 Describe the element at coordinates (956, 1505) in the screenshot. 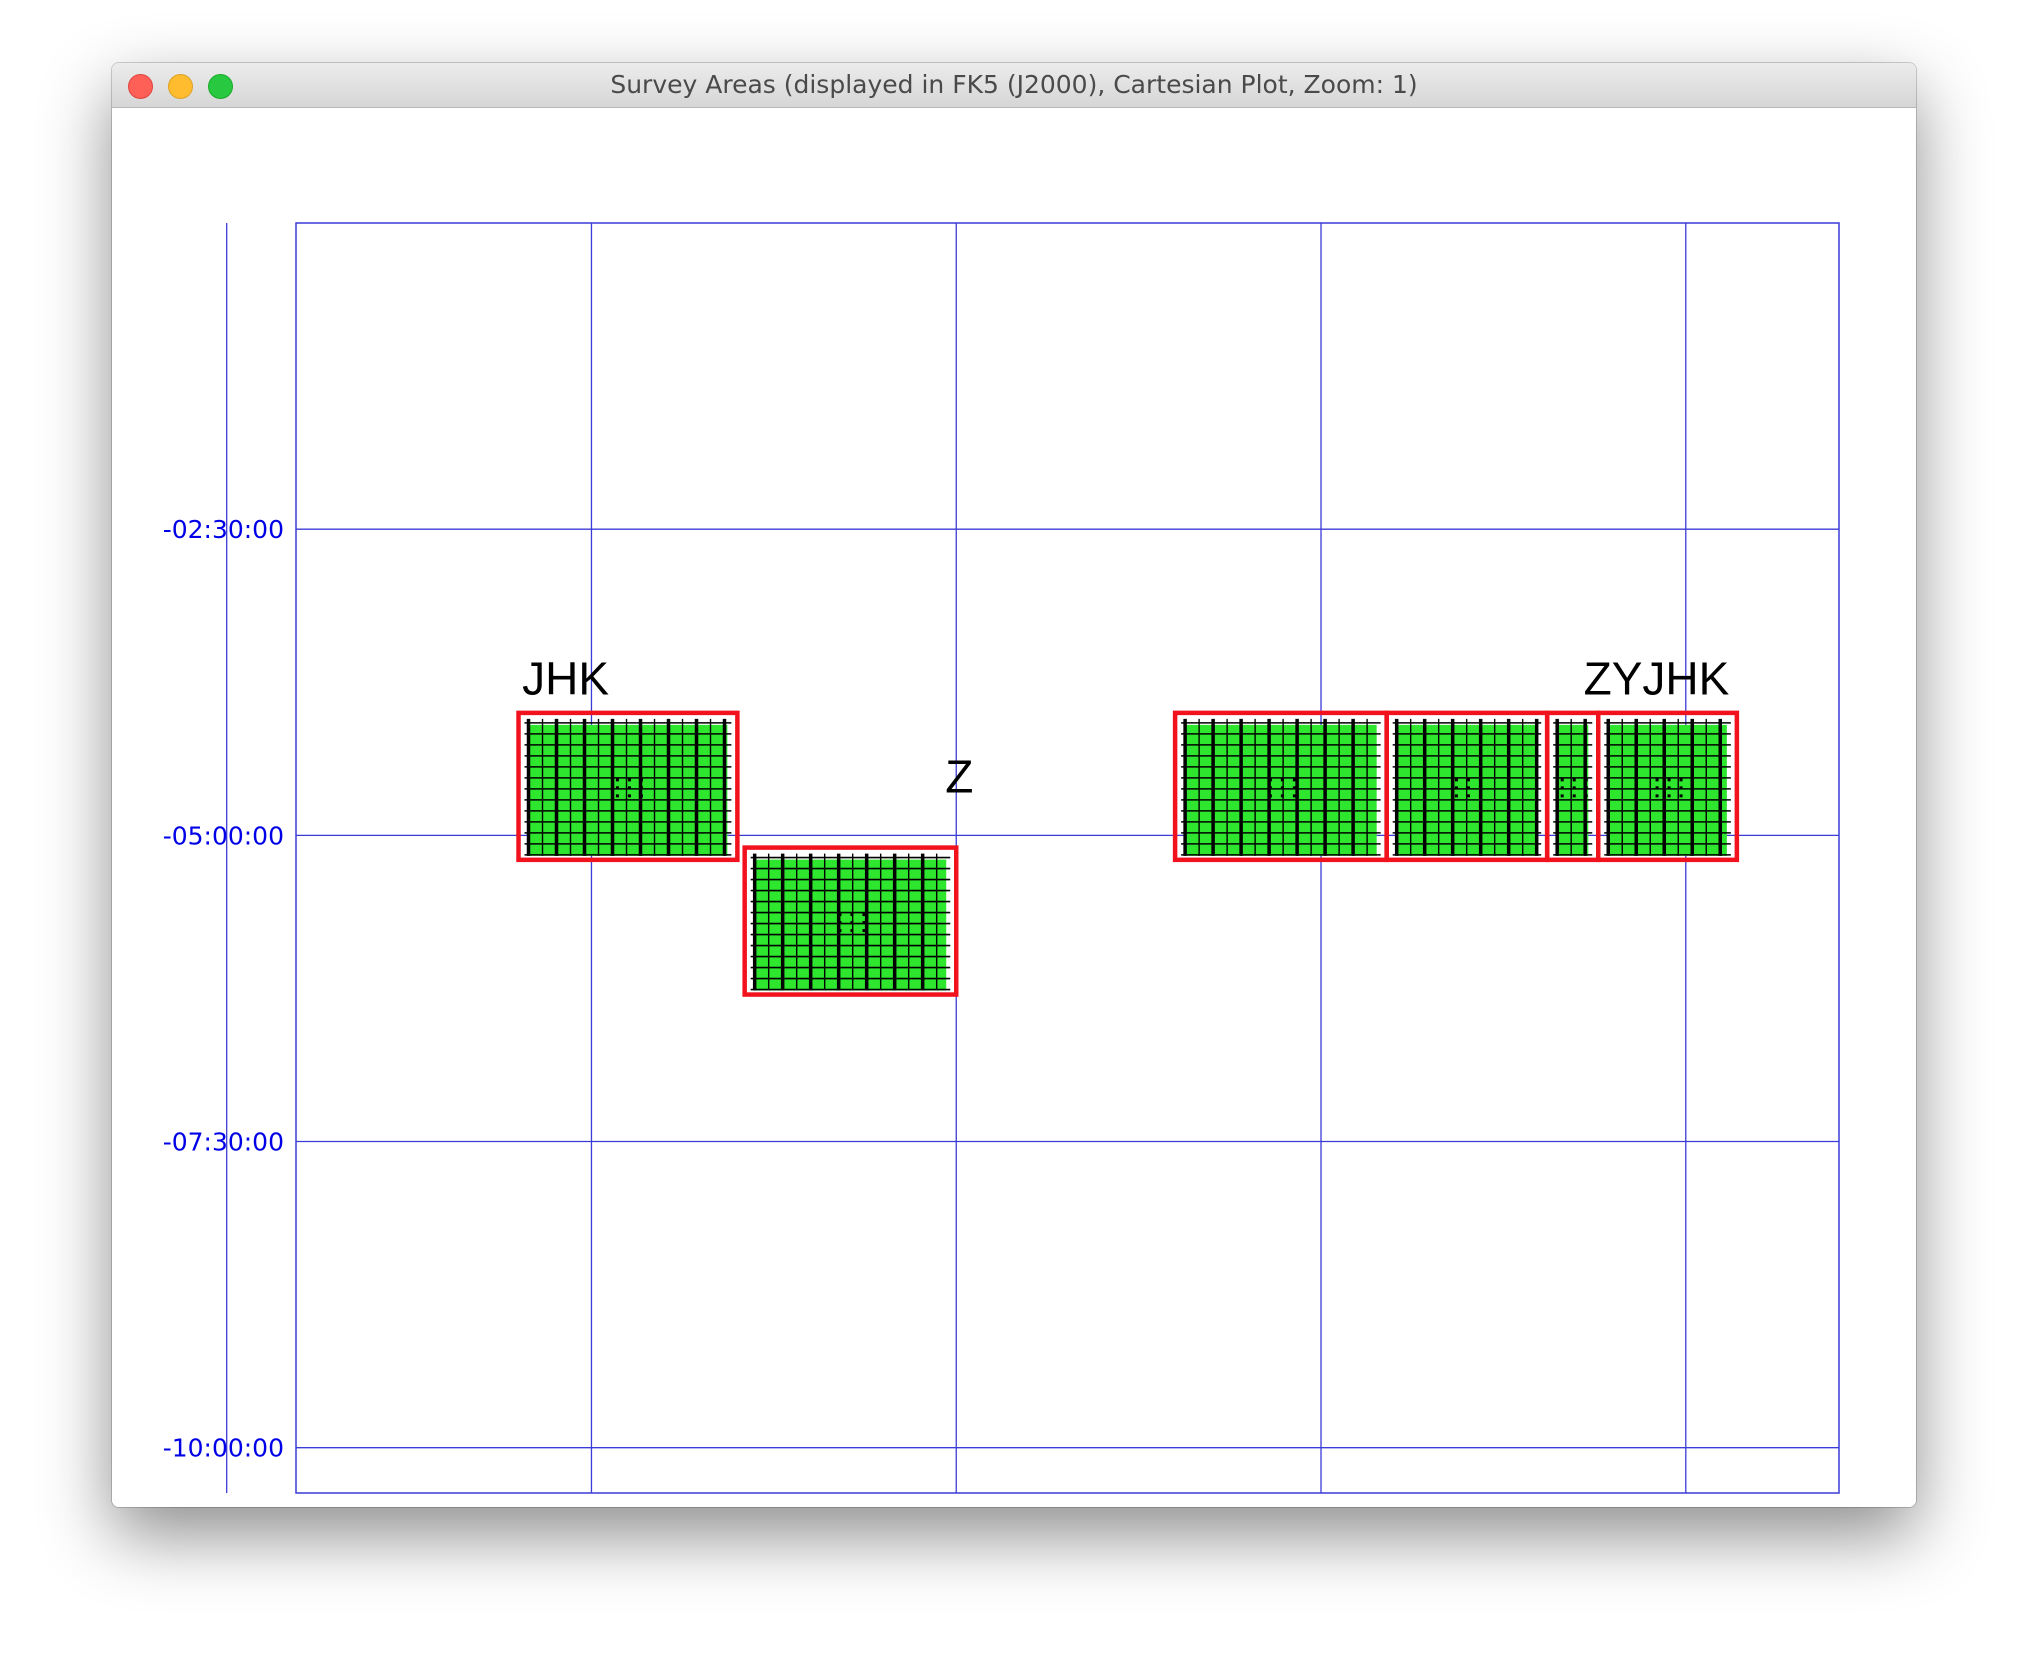

I see `x-tick-label: 02:20:00` at that location.